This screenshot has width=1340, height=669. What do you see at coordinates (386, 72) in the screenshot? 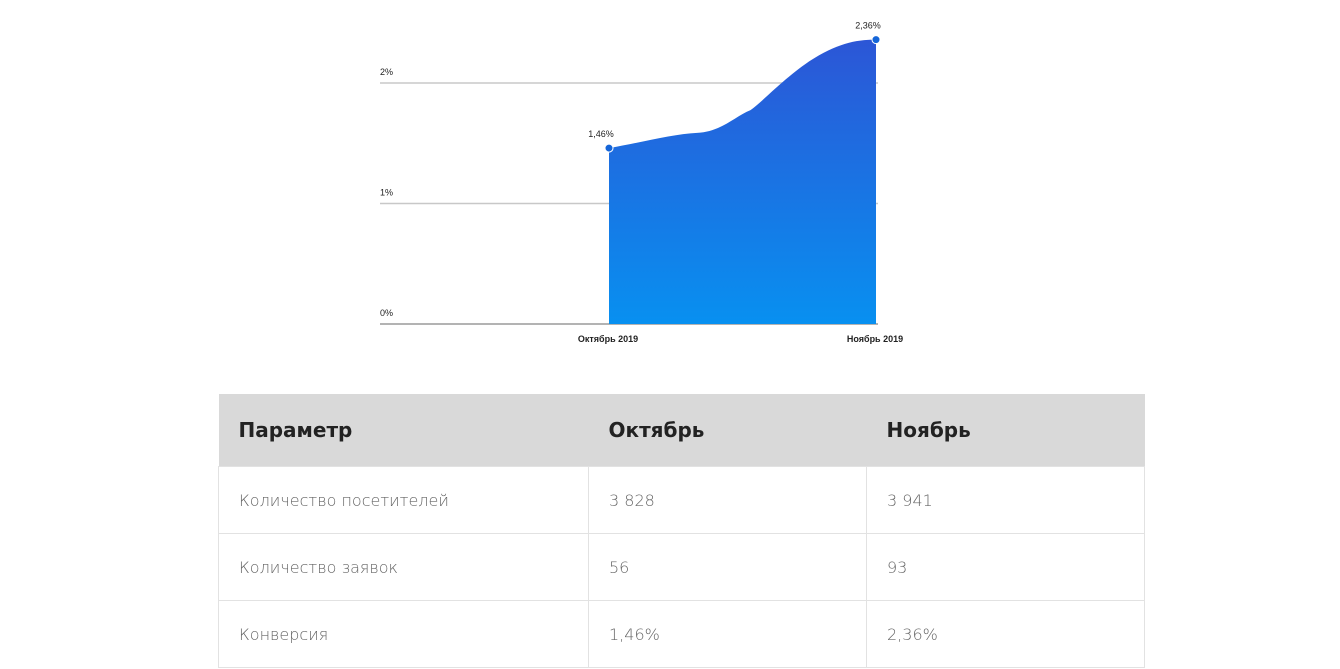
I see `y-tick-label: 2%` at bounding box center [386, 72].